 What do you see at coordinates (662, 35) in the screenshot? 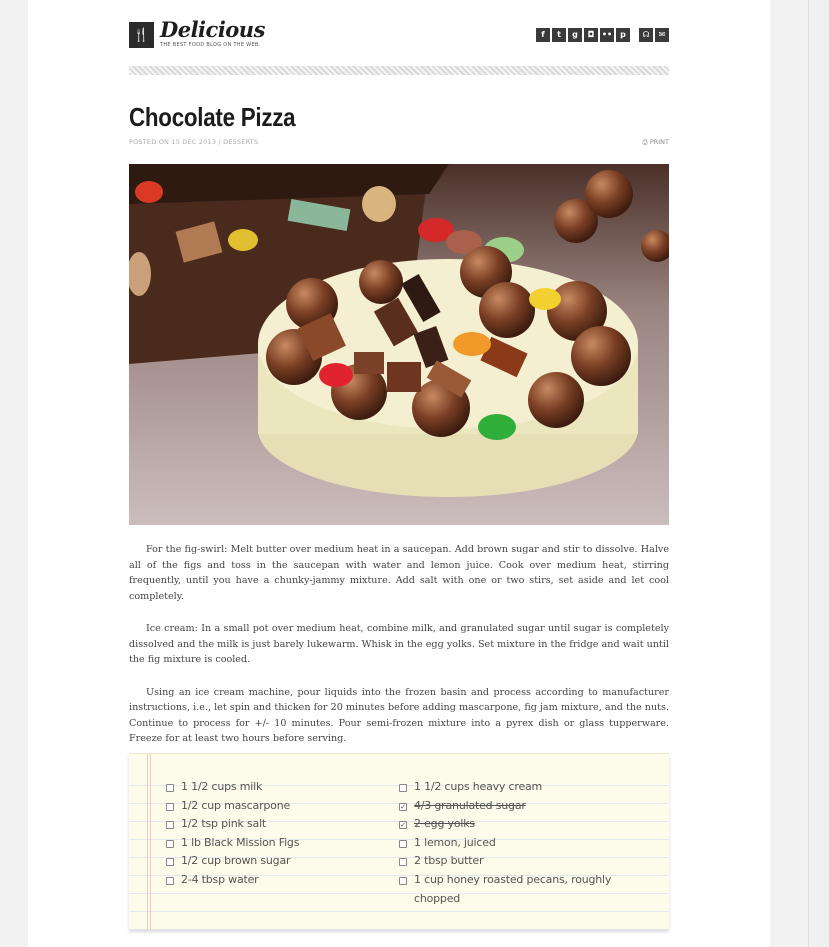
I see `email-icon: ✉` at bounding box center [662, 35].